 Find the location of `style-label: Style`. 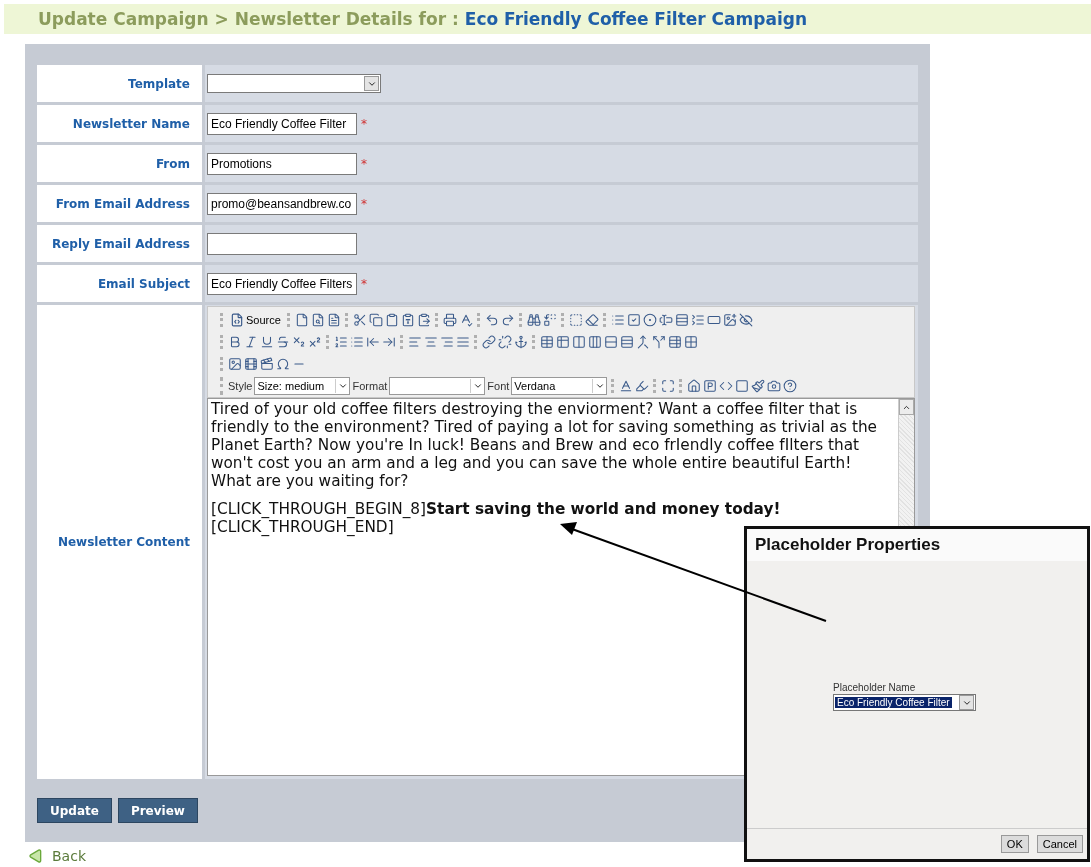

style-label: Style is located at coordinates (240, 385).